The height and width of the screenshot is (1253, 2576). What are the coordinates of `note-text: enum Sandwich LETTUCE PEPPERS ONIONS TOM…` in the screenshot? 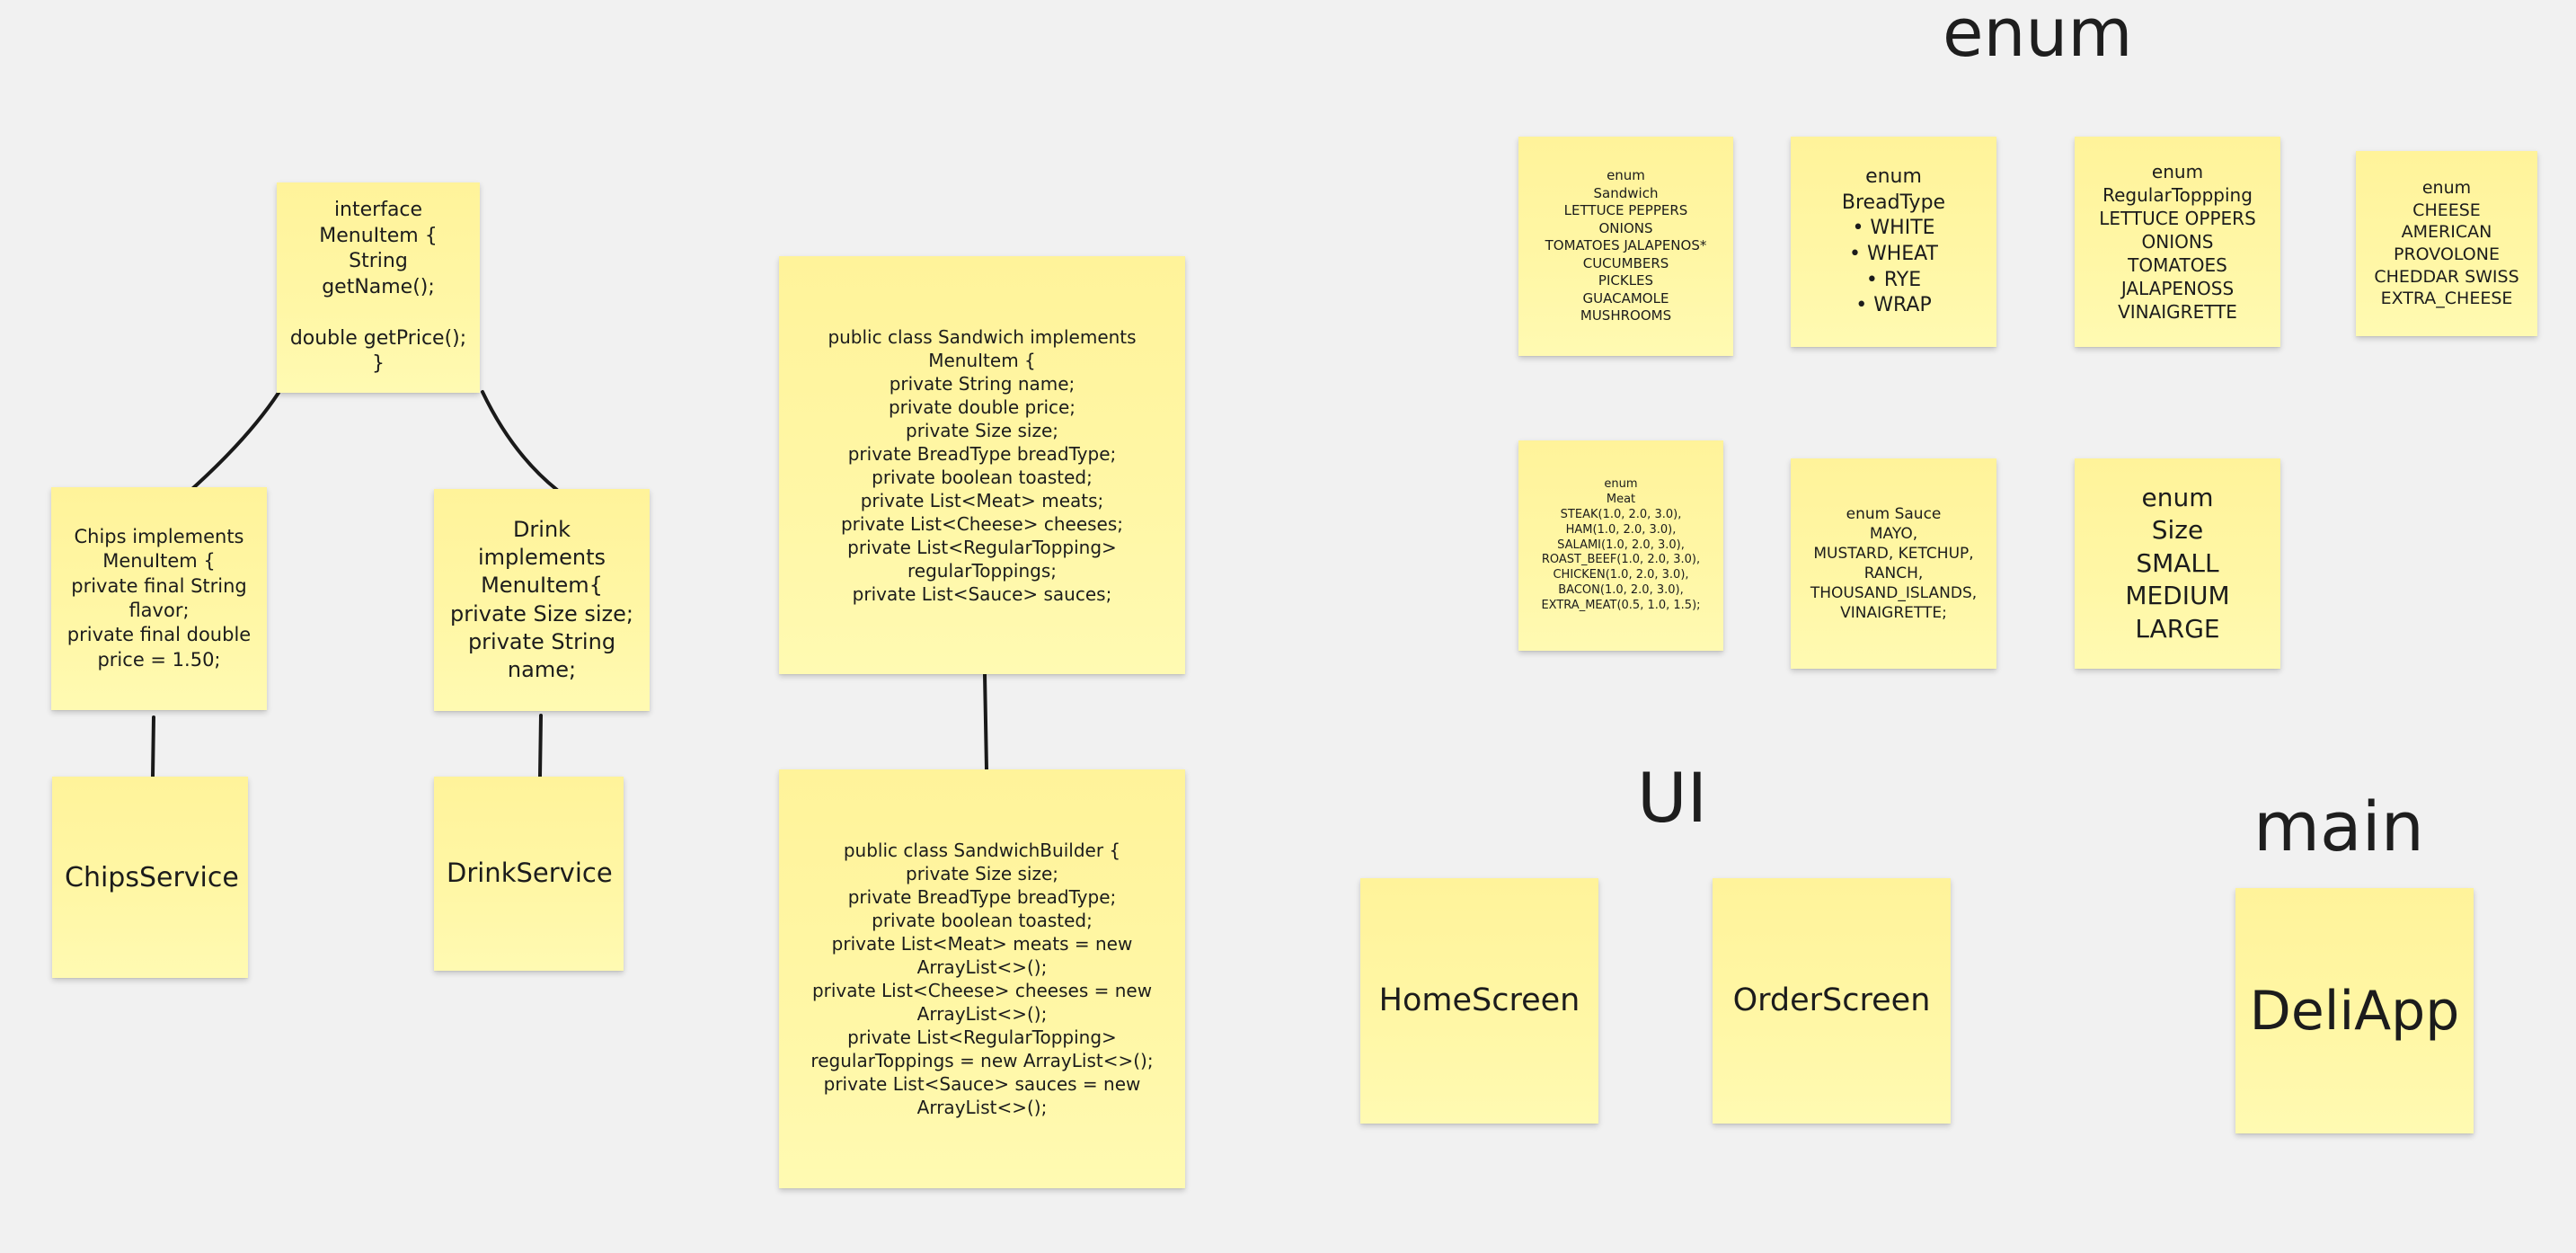 It's located at (1626, 245).